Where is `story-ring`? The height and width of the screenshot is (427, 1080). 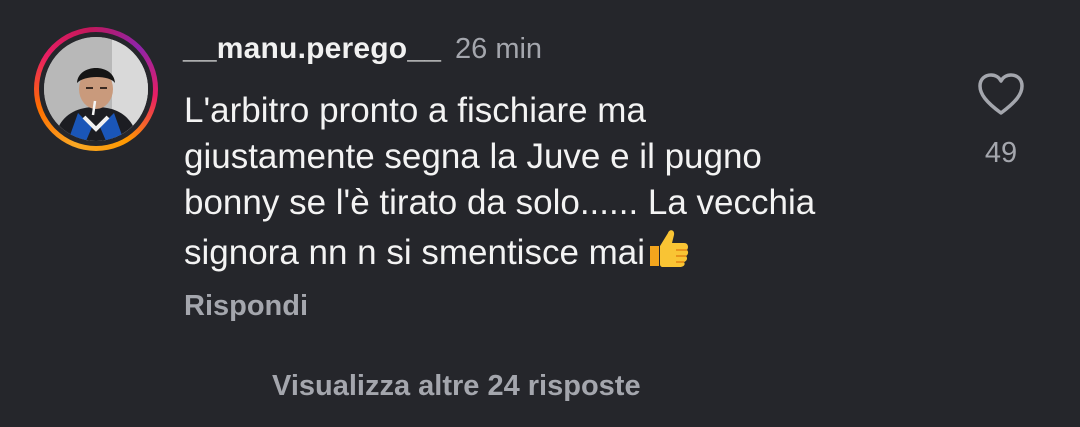 story-ring is located at coordinates (96, 89).